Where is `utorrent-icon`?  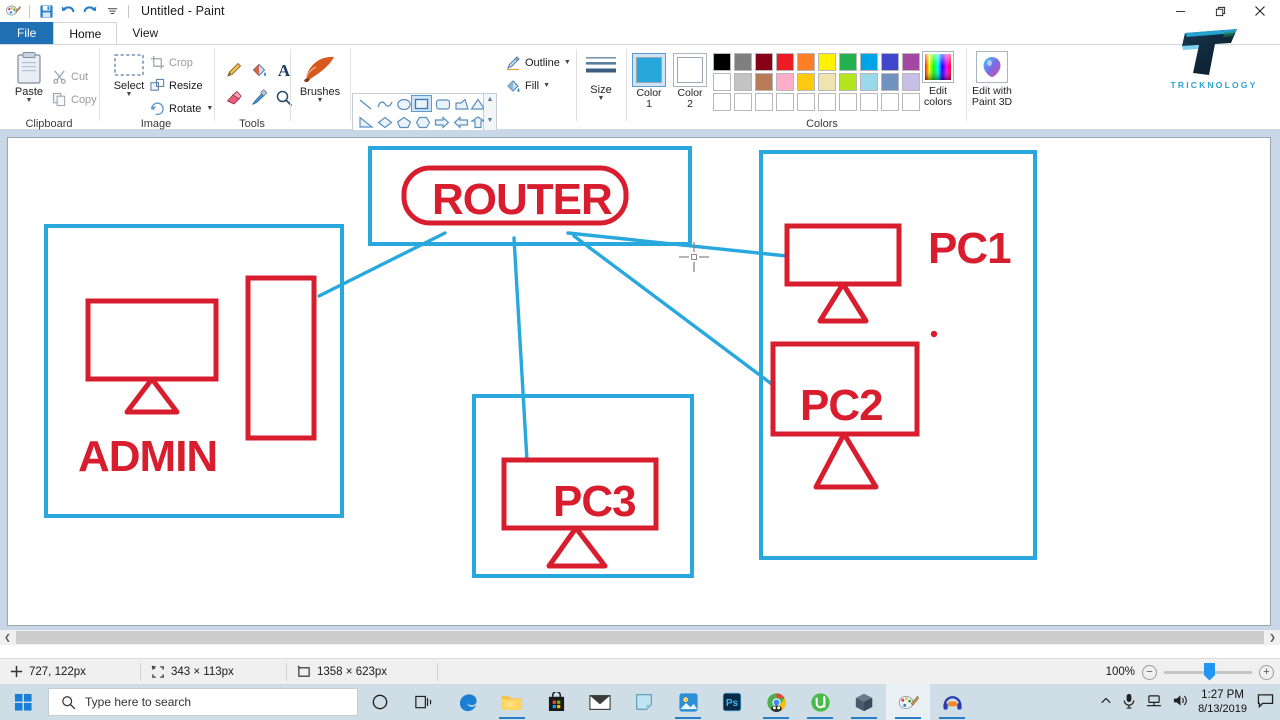 utorrent-icon is located at coordinates (820, 702).